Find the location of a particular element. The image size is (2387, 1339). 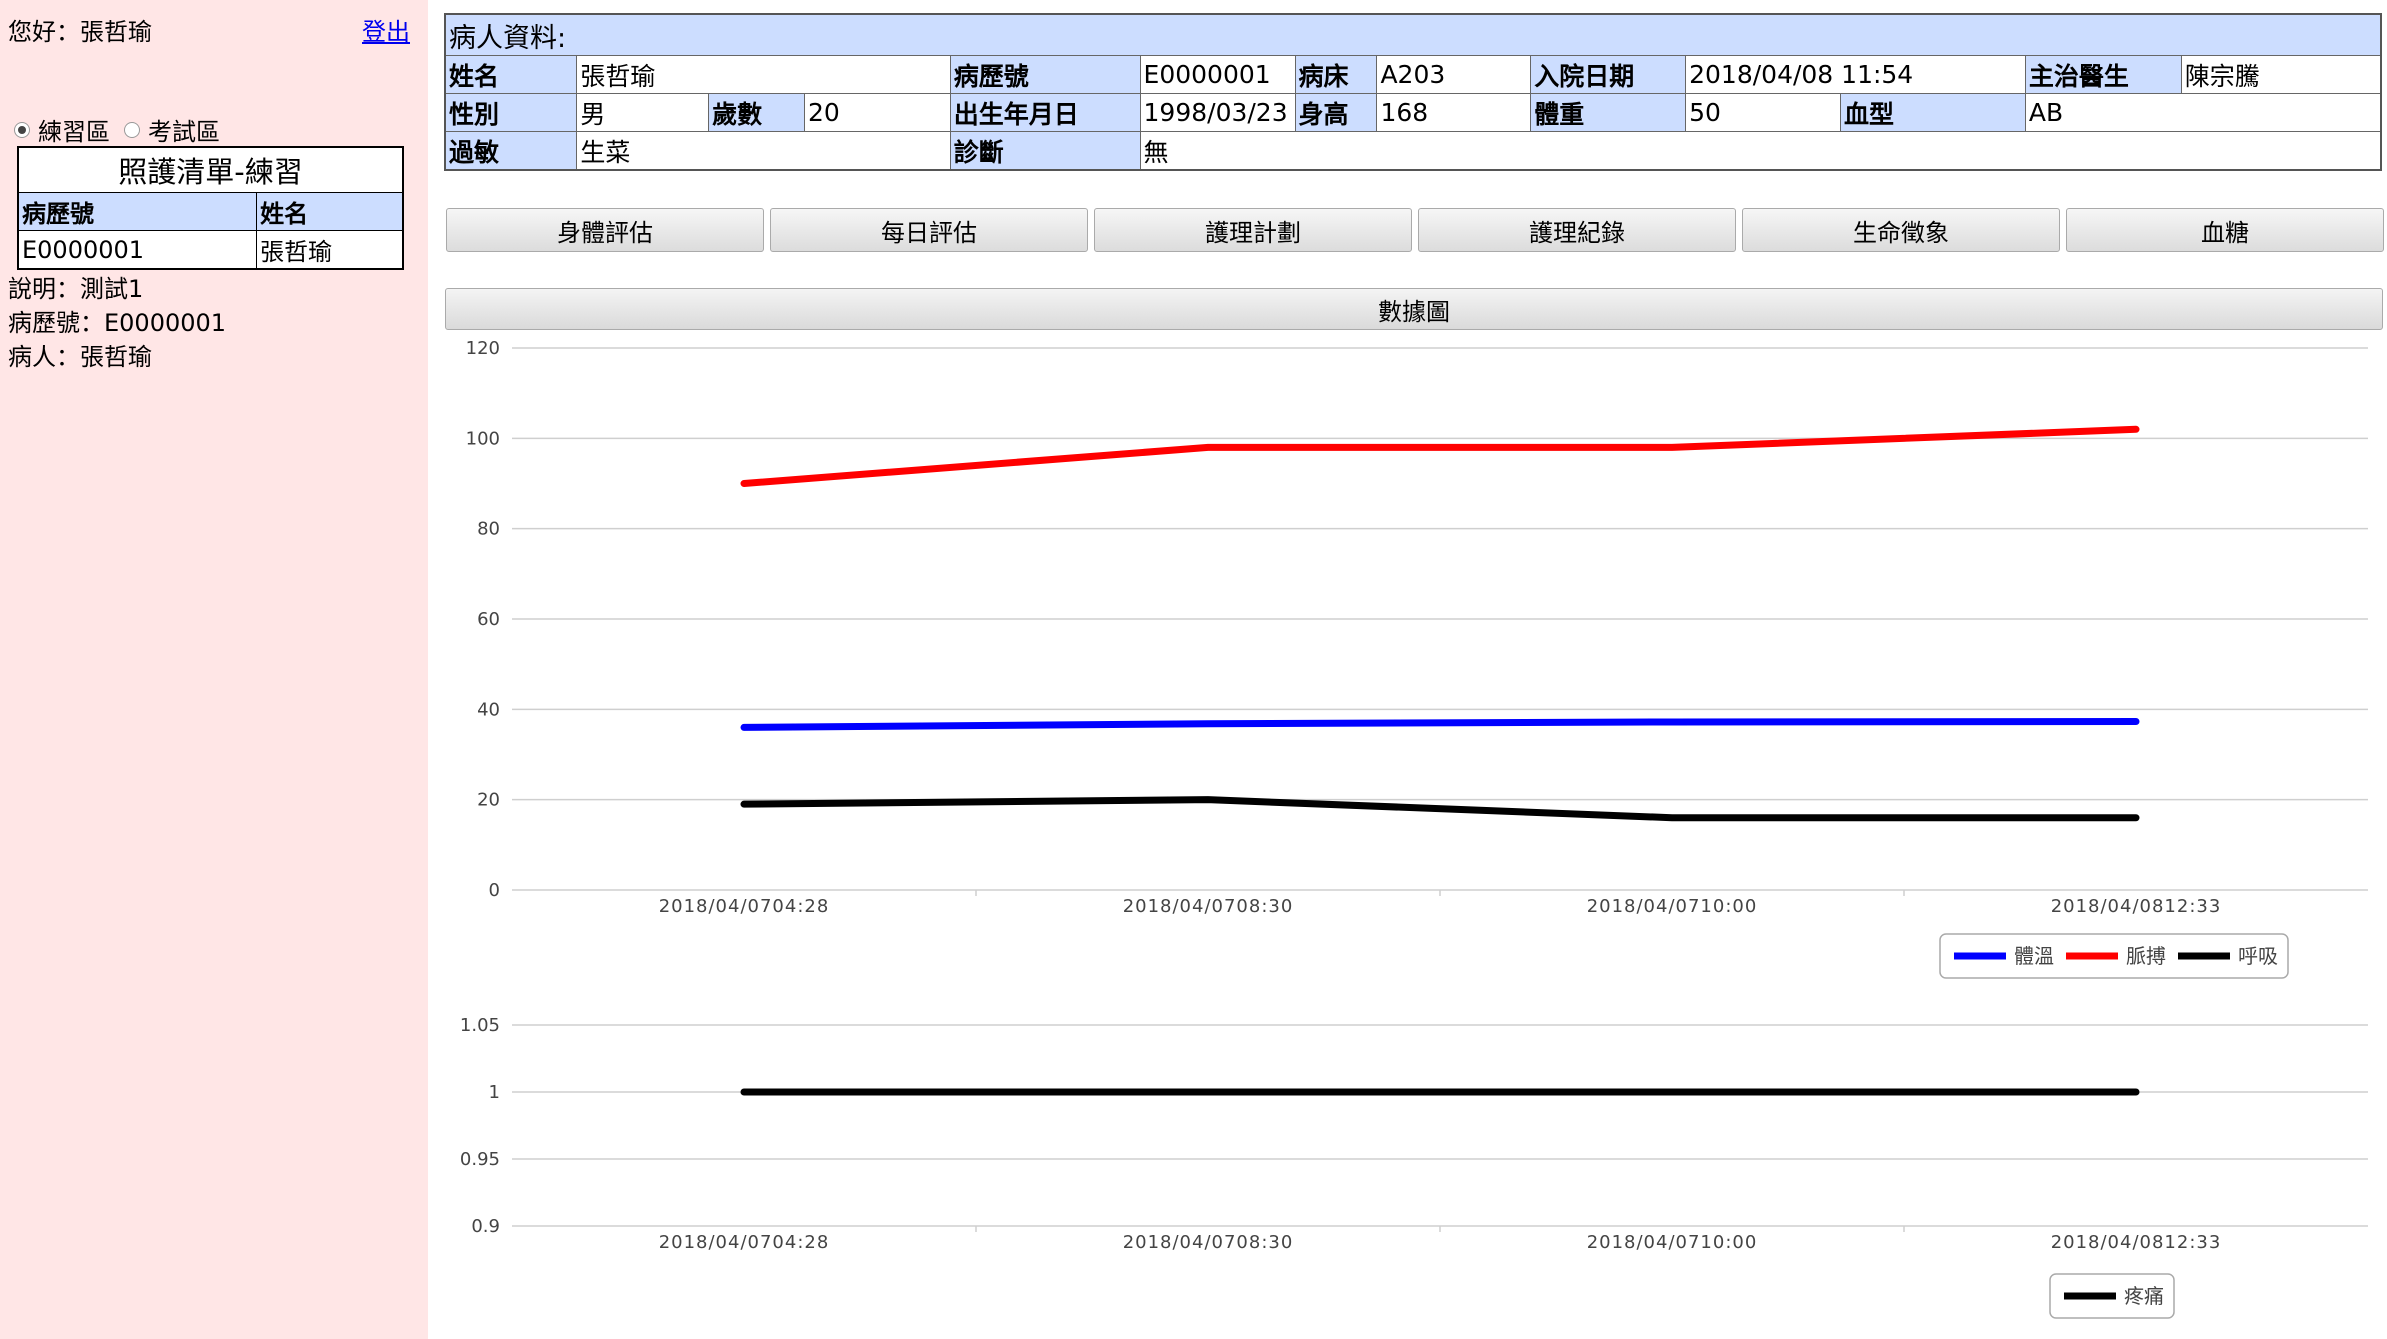

legend-label: 體溫 is located at coordinates (2034, 956).